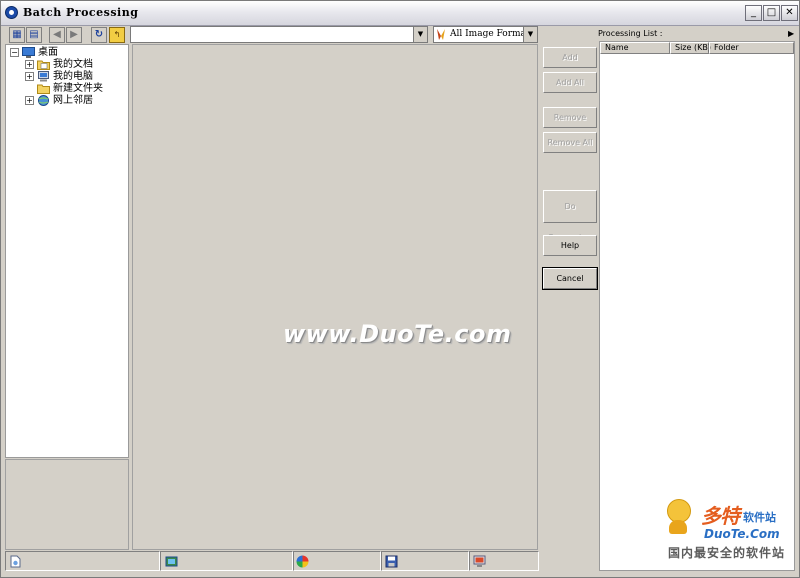 This screenshot has width=800, height=578. I want to click on preview-pane, so click(67, 504).